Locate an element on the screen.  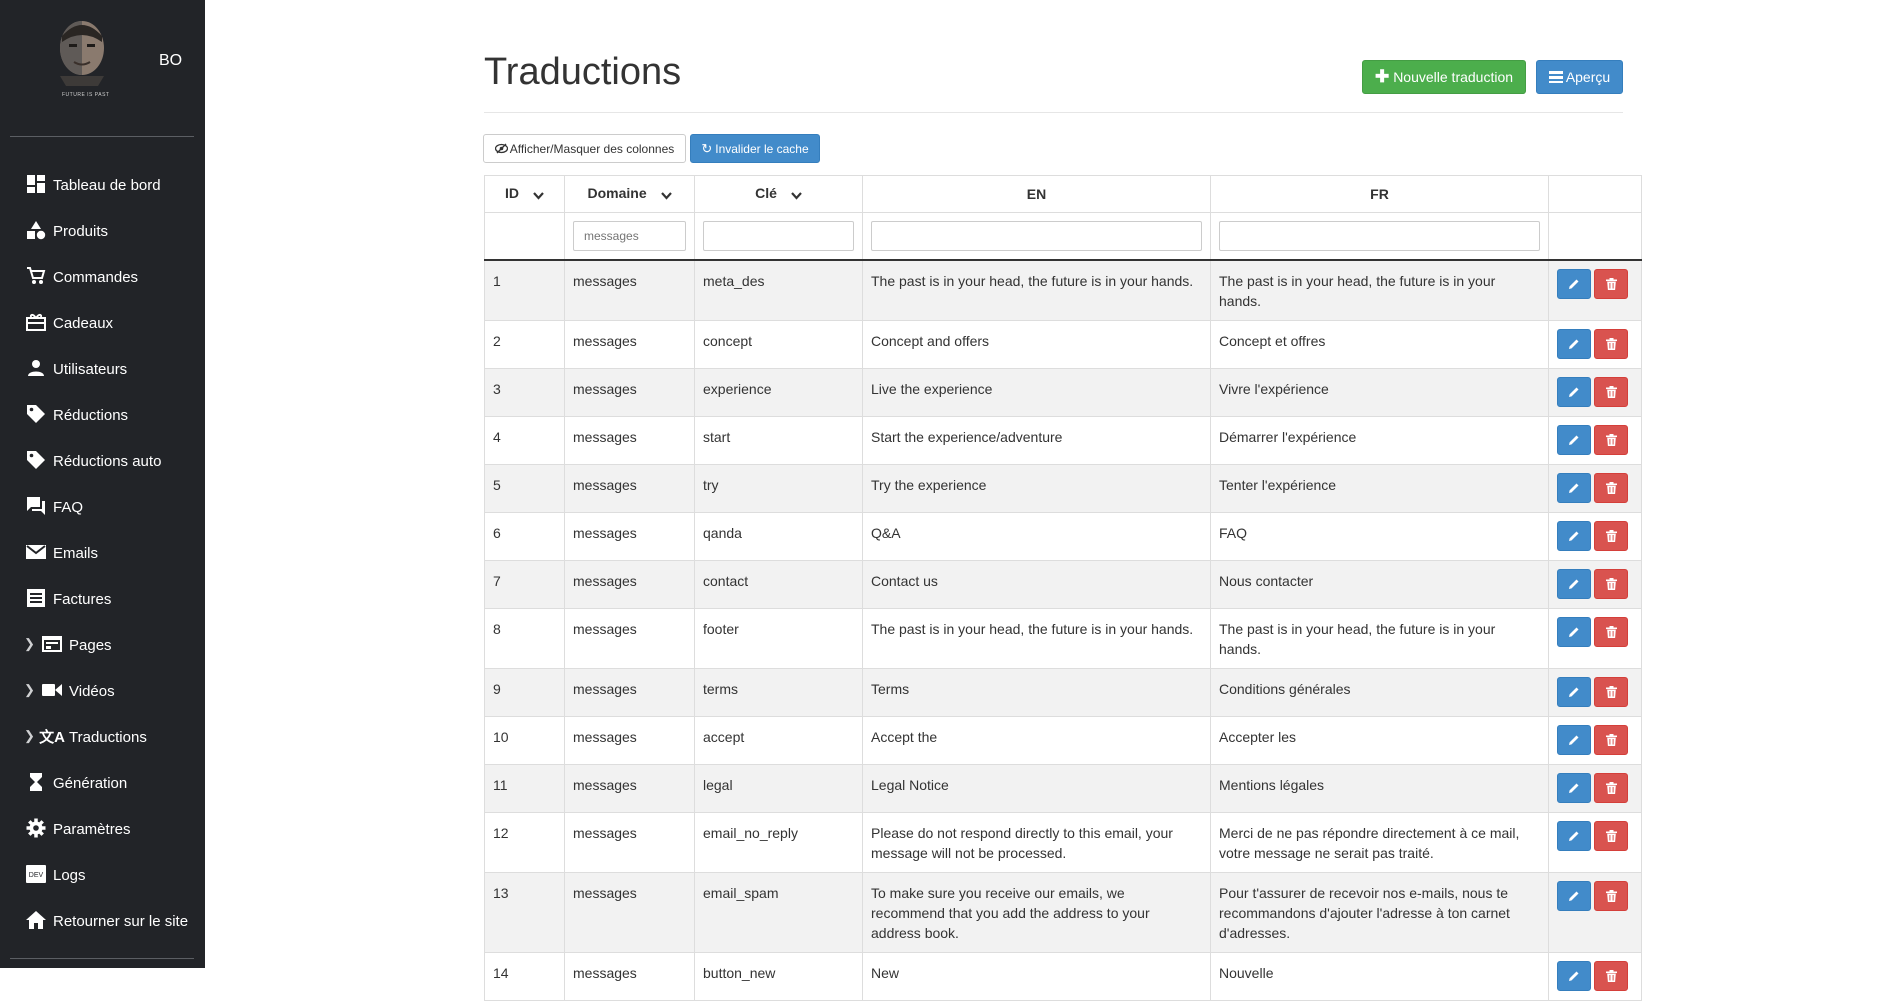
sidebar-item-faq: FAQ is located at coordinates (54, 506).